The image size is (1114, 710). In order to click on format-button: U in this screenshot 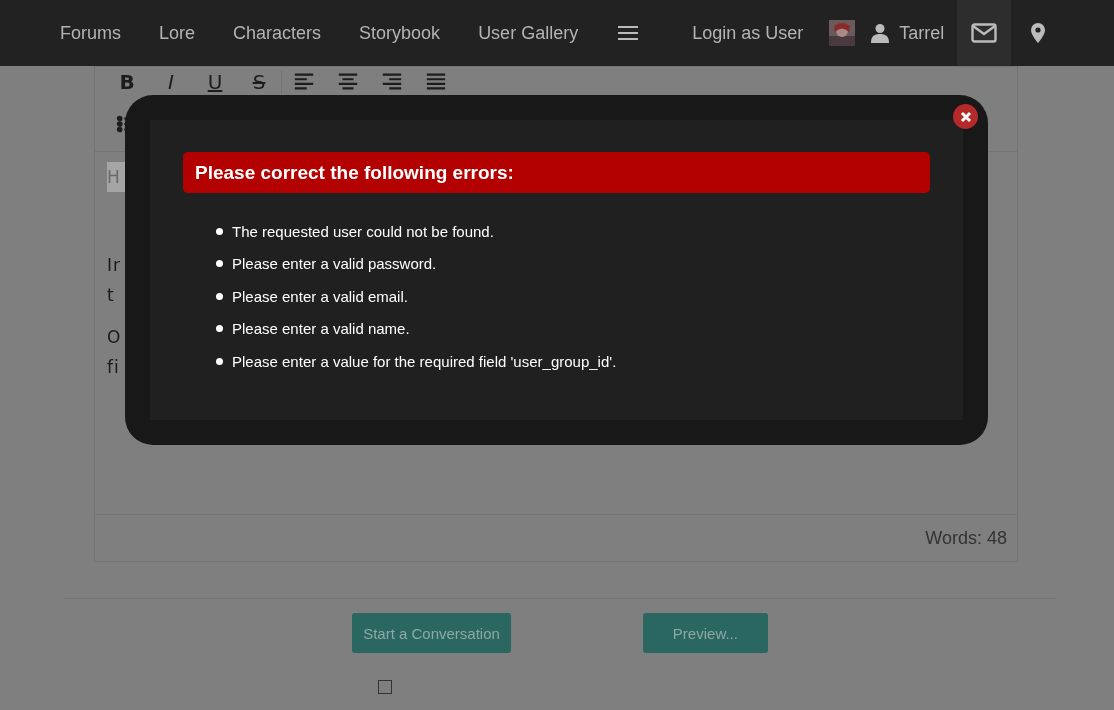, I will do `click(215, 82)`.